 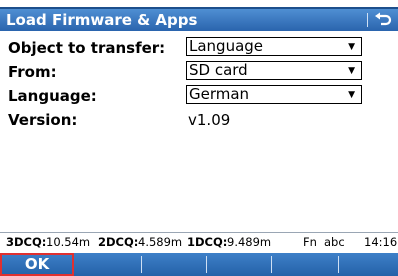 I want to click on language-row: Language: German ▼, so click(x=199, y=96).